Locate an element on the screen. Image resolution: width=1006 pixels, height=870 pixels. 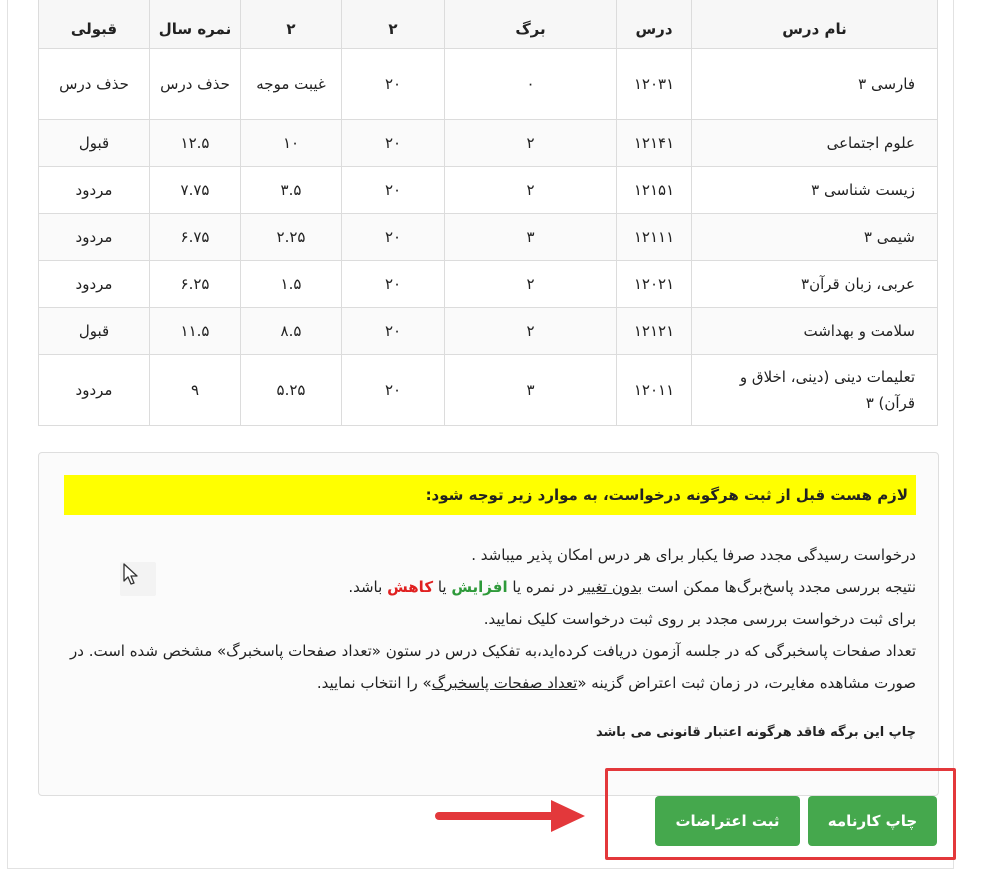
notice-text: در نمره یا is located at coordinates (543, 587).